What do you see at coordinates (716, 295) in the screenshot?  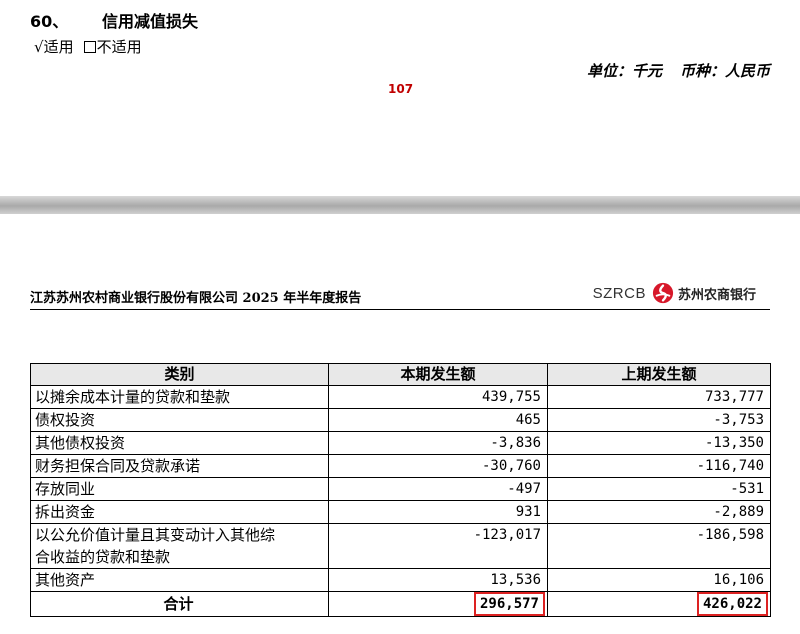 I see `brand-name: 苏州农商银行` at bounding box center [716, 295].